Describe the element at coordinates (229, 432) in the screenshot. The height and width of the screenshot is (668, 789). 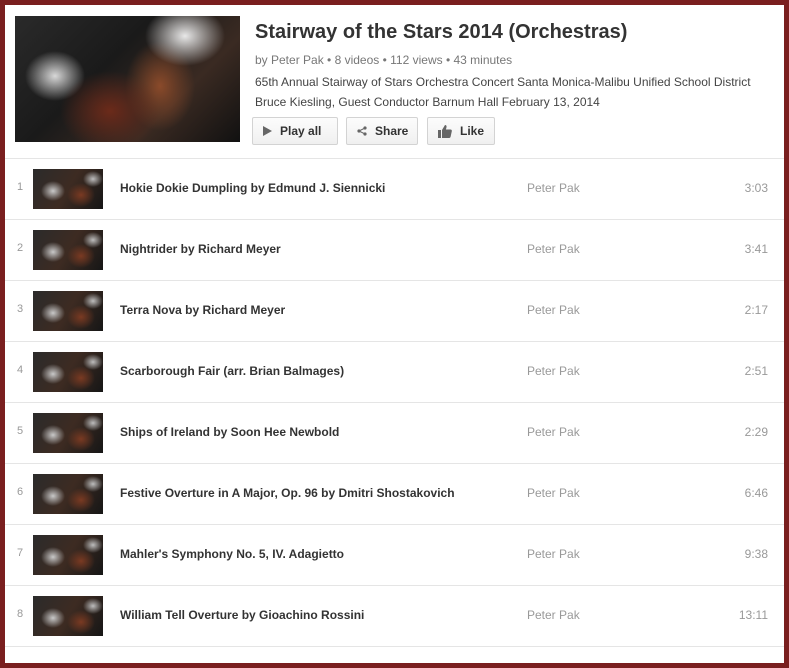
I see `video-title: Ships of Ireland by Soon Hee Newbold` at that location.